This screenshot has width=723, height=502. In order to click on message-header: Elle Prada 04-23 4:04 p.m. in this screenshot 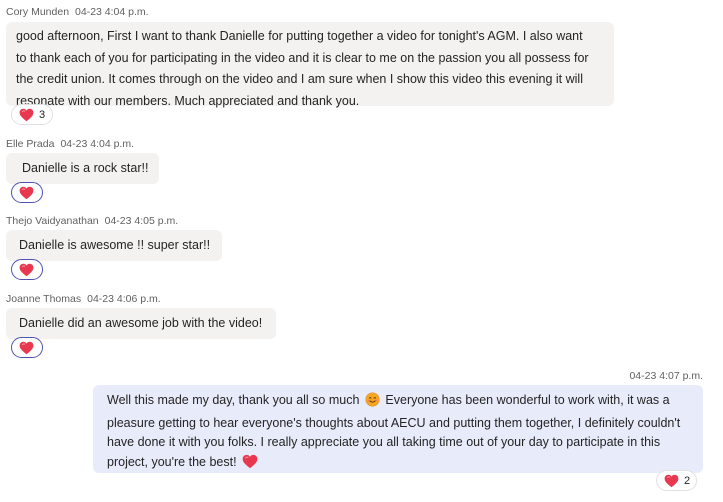, I will do `click(70, 144)`.